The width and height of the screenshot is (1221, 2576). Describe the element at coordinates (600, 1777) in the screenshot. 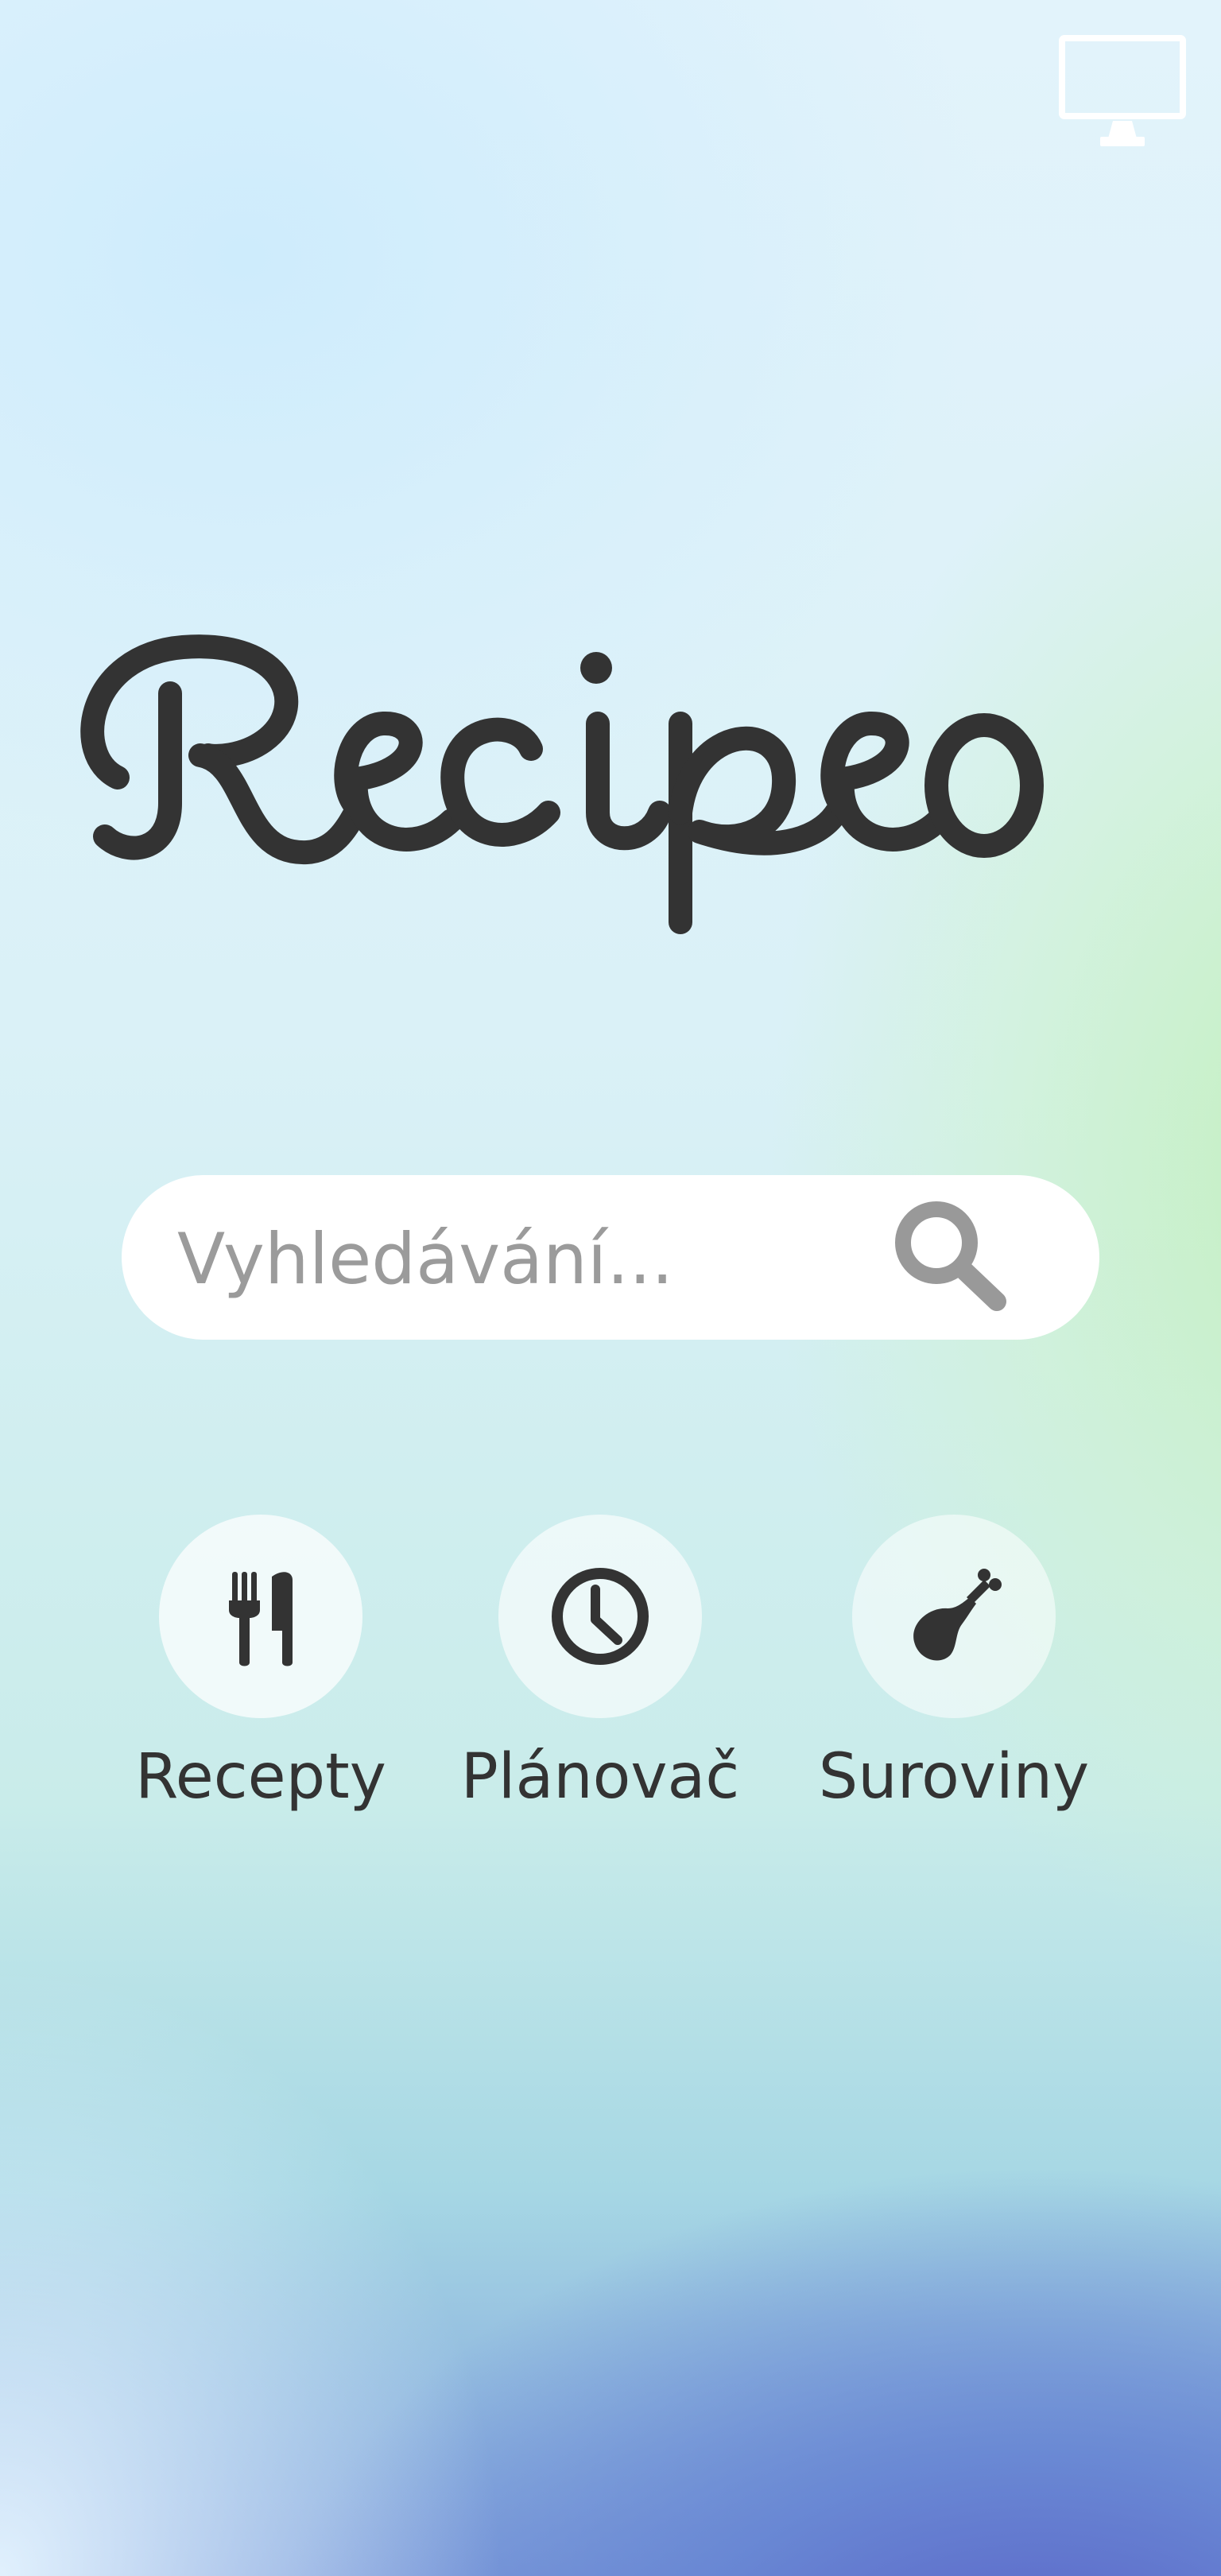

I see `shortcut-label-planner: Plánovač` at that location.